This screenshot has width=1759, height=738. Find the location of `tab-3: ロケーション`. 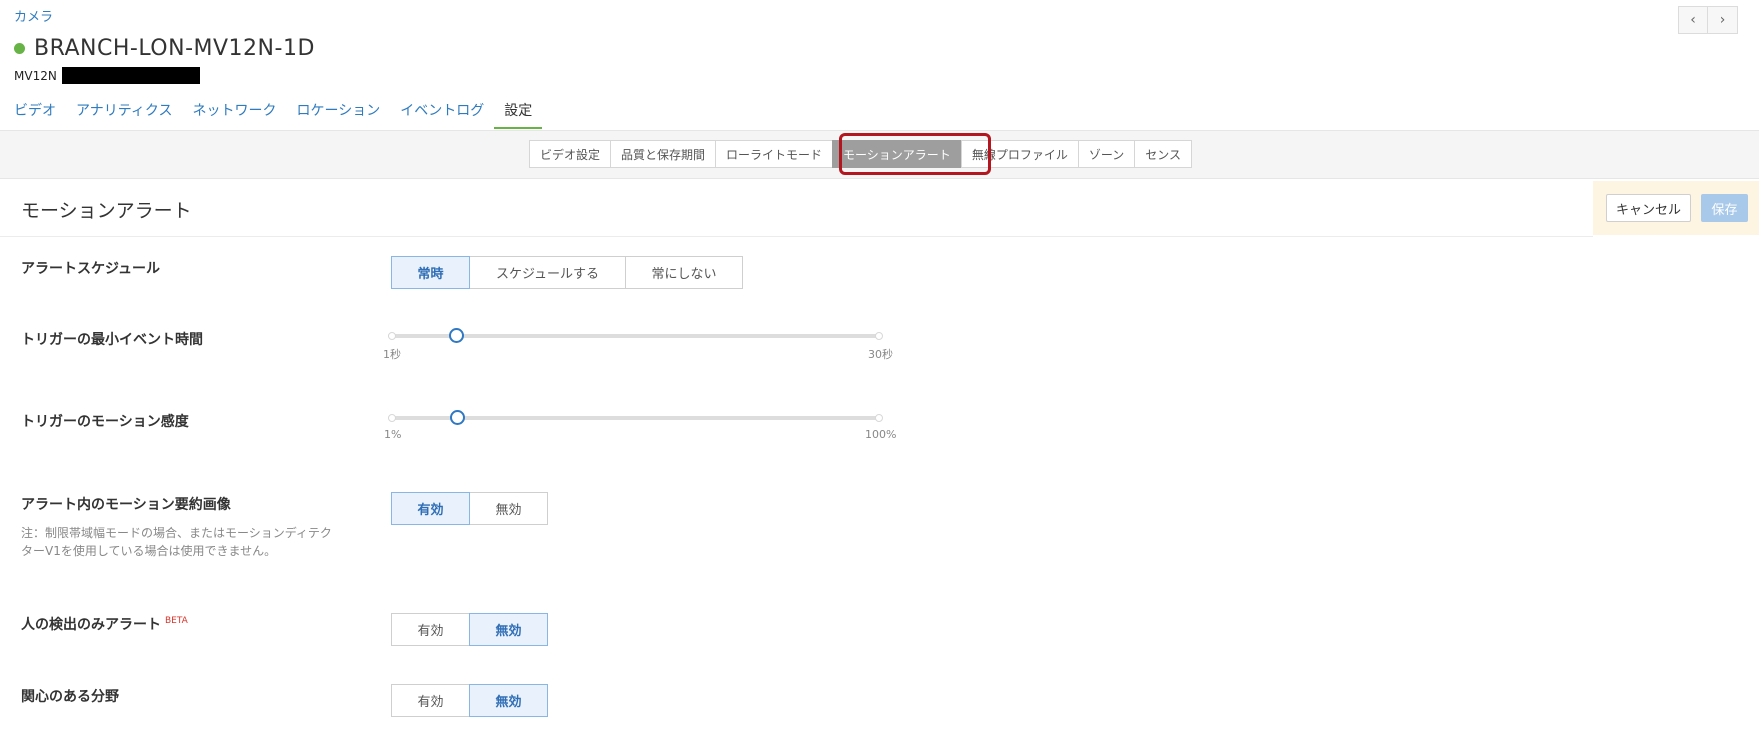

tab-3: ロケーション is located at coordinates (338, 114).